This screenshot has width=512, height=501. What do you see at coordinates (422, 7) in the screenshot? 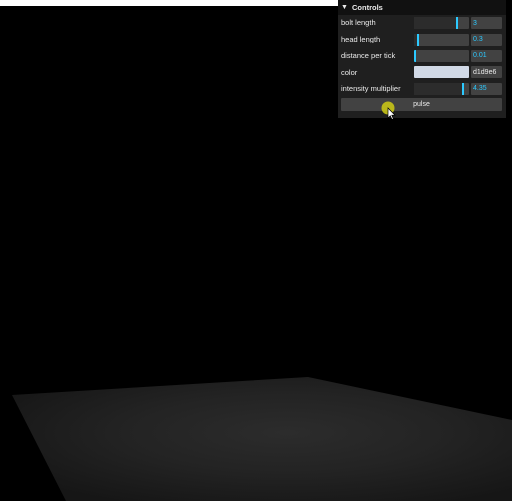
I see `controls-title-bar: ▼ Controls` at bounding box center [422, 7].